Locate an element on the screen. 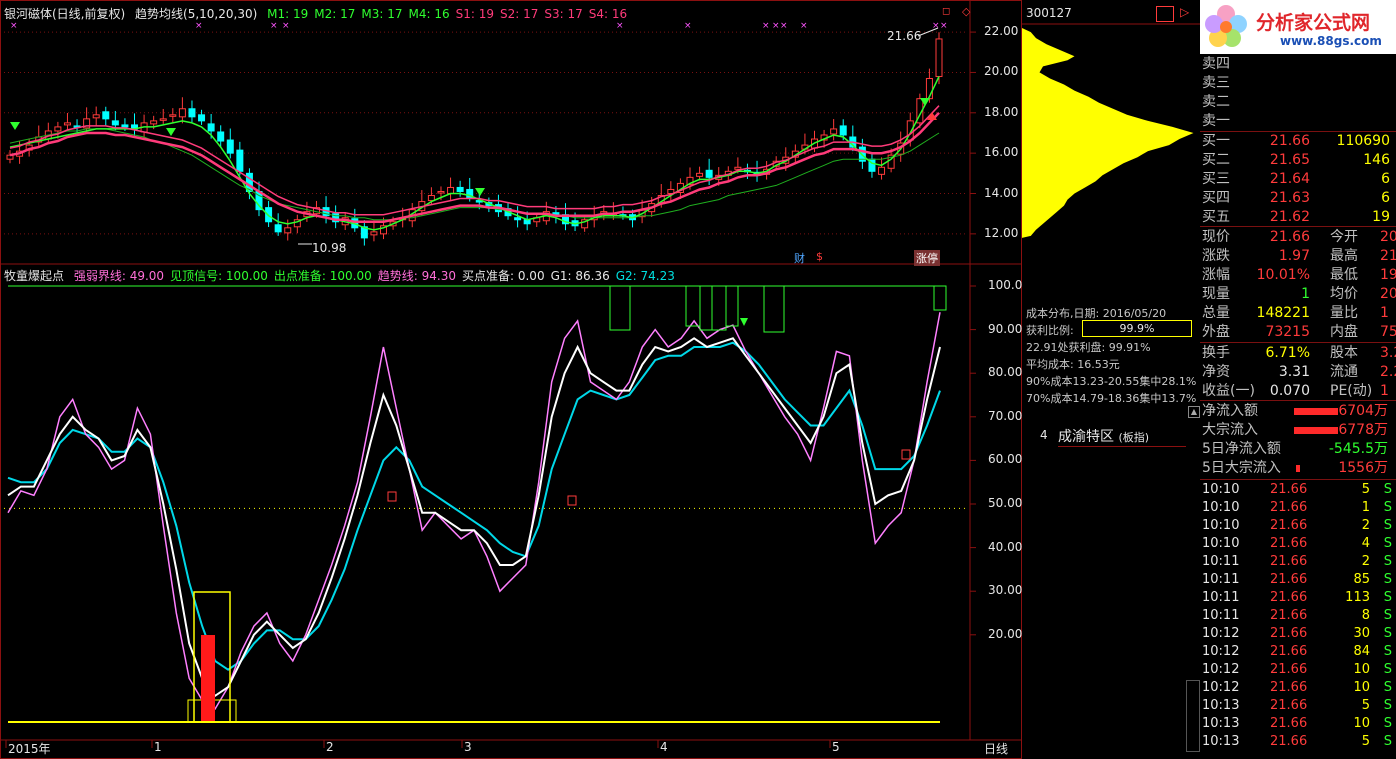  stat-value-2: 21 is located at coordinates (1388, 256).